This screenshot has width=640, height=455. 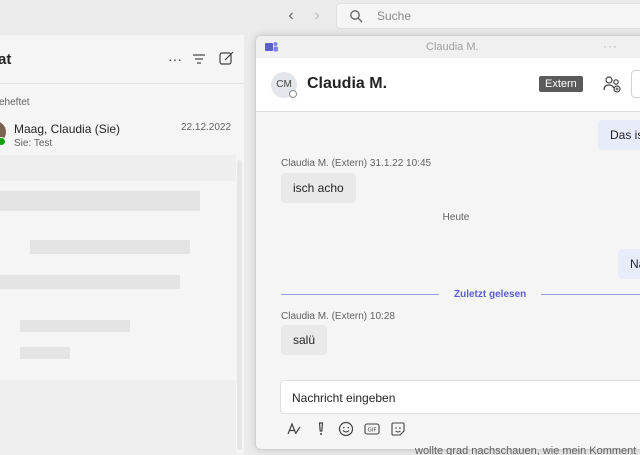 What do you see at coordinates (356, 163) in the screenshot?
I see `message-meta: Claudia M. (Extern) 31.1.22 10:45` at bounding box center [356, 163].